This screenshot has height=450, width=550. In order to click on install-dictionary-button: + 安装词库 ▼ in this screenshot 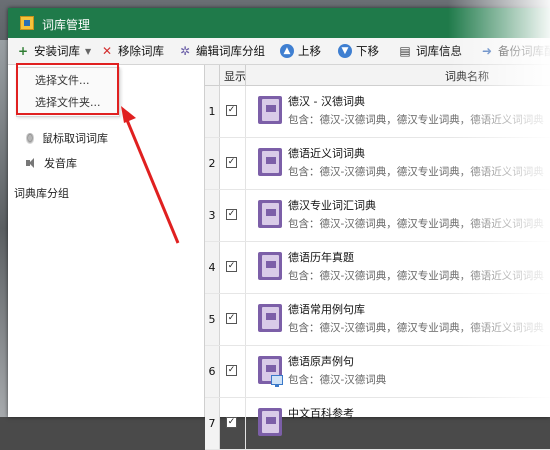, I will do `click(53, 51)`.